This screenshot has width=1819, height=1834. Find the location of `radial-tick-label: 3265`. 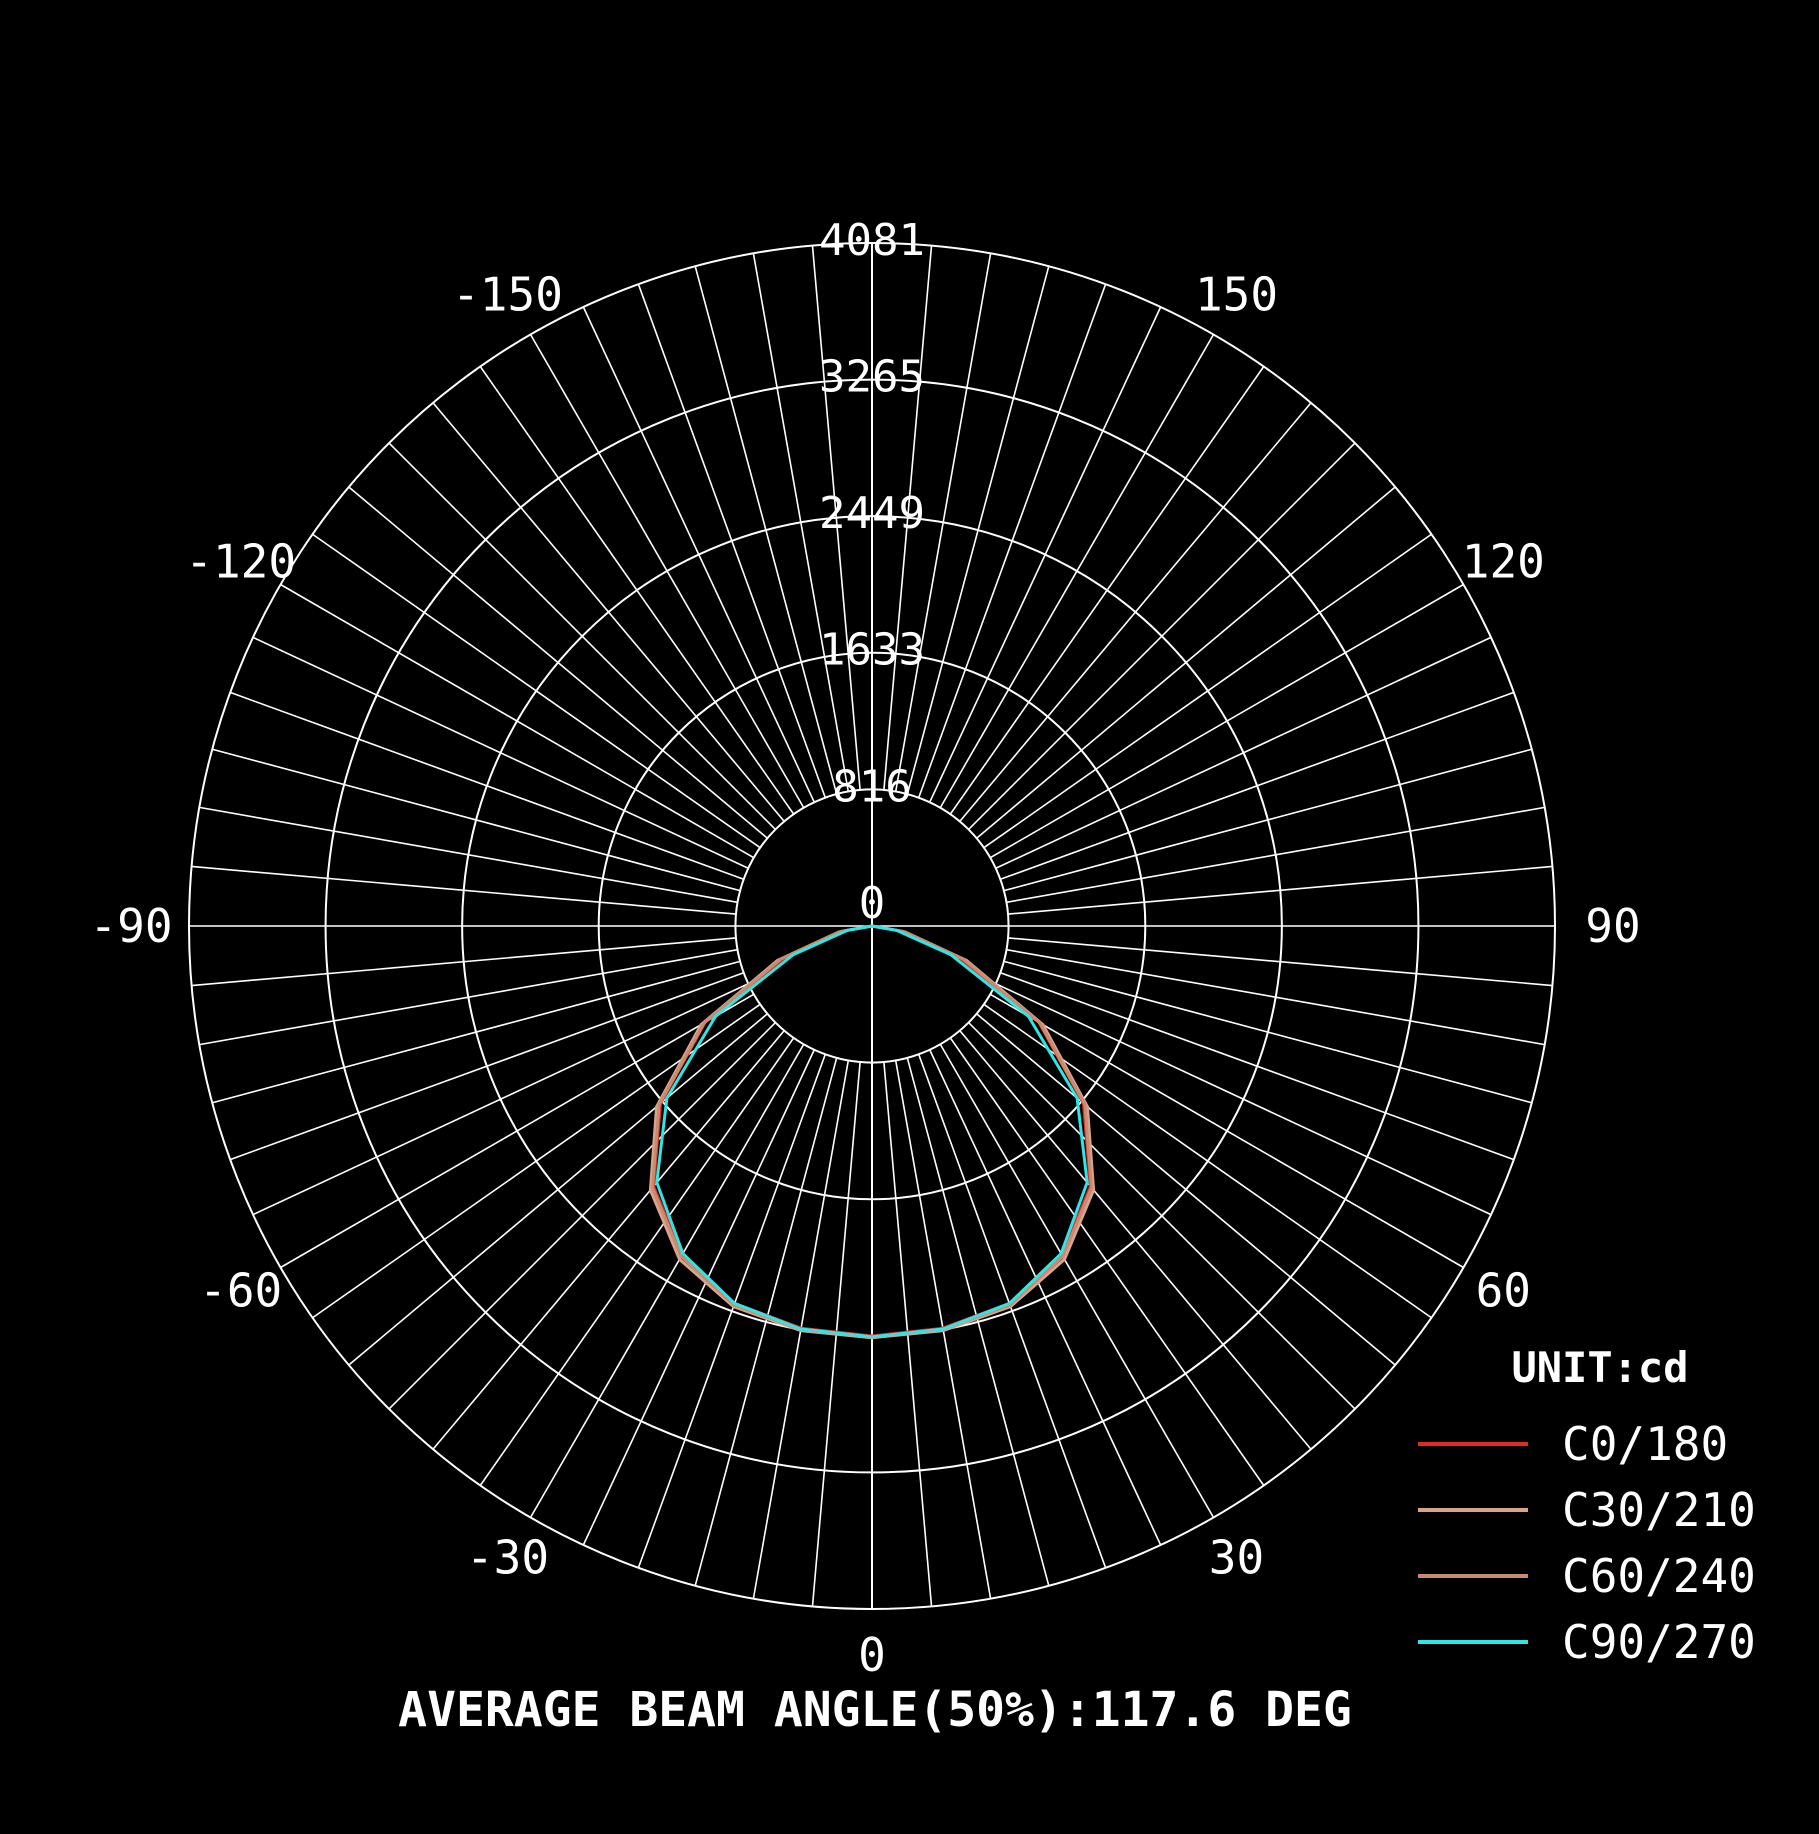

radial-tick-label: 3265 is located at coordinates (872, 377).